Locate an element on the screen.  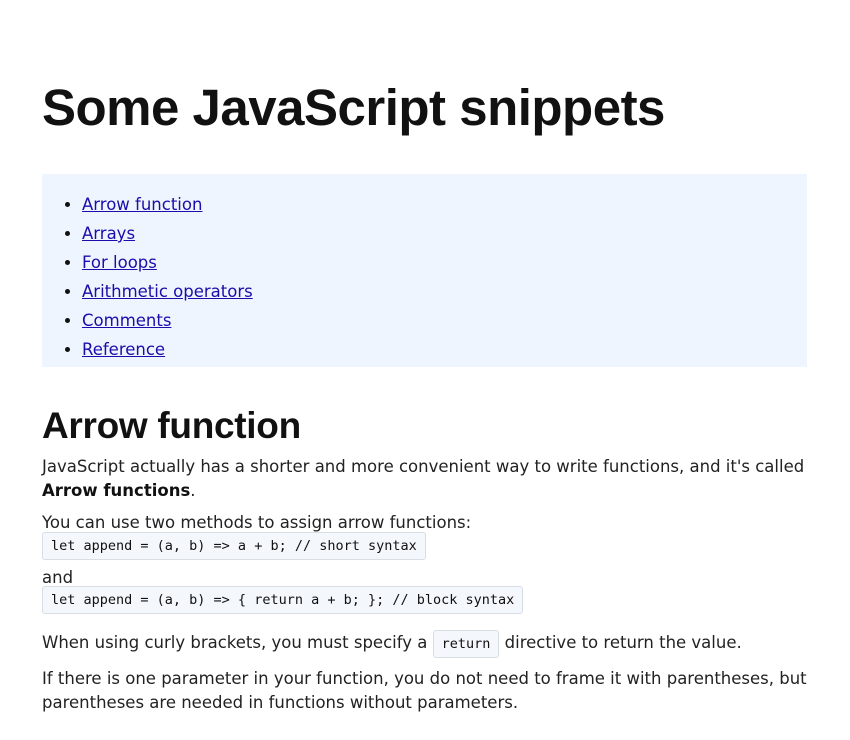
toc-item: For loops is located at coordinates (444, 262).